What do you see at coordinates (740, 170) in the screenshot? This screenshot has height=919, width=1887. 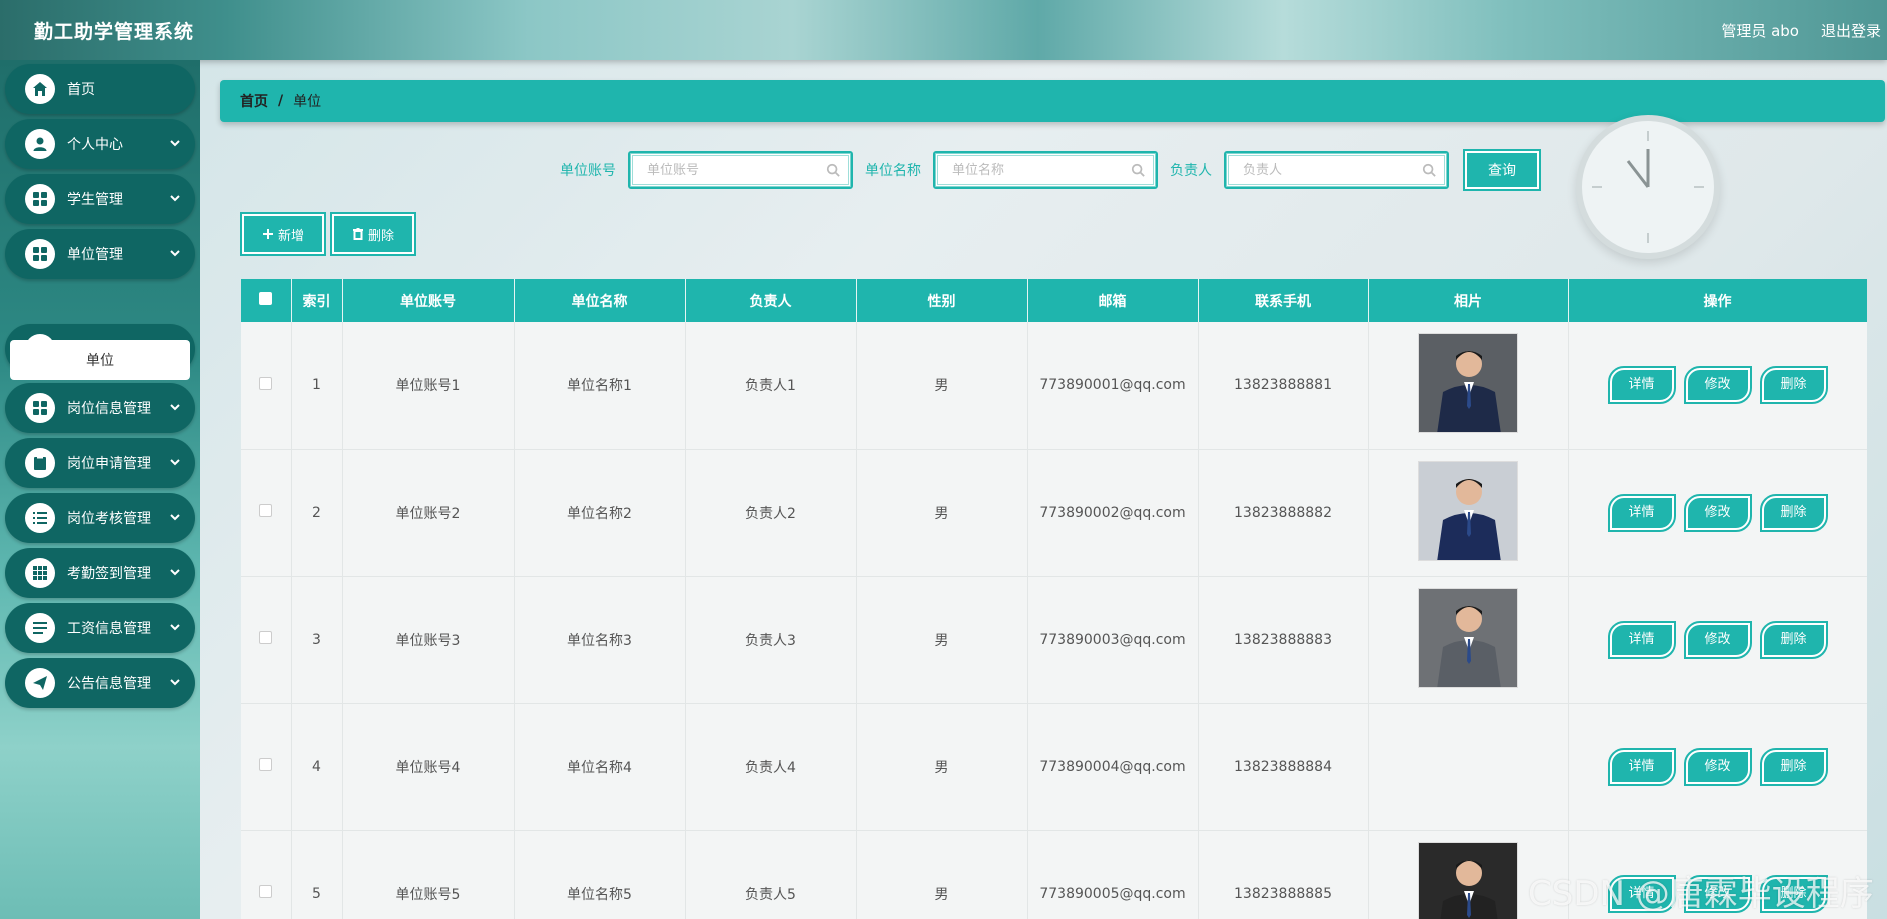 I see `account-search-input` at bounding box center [740, 170].